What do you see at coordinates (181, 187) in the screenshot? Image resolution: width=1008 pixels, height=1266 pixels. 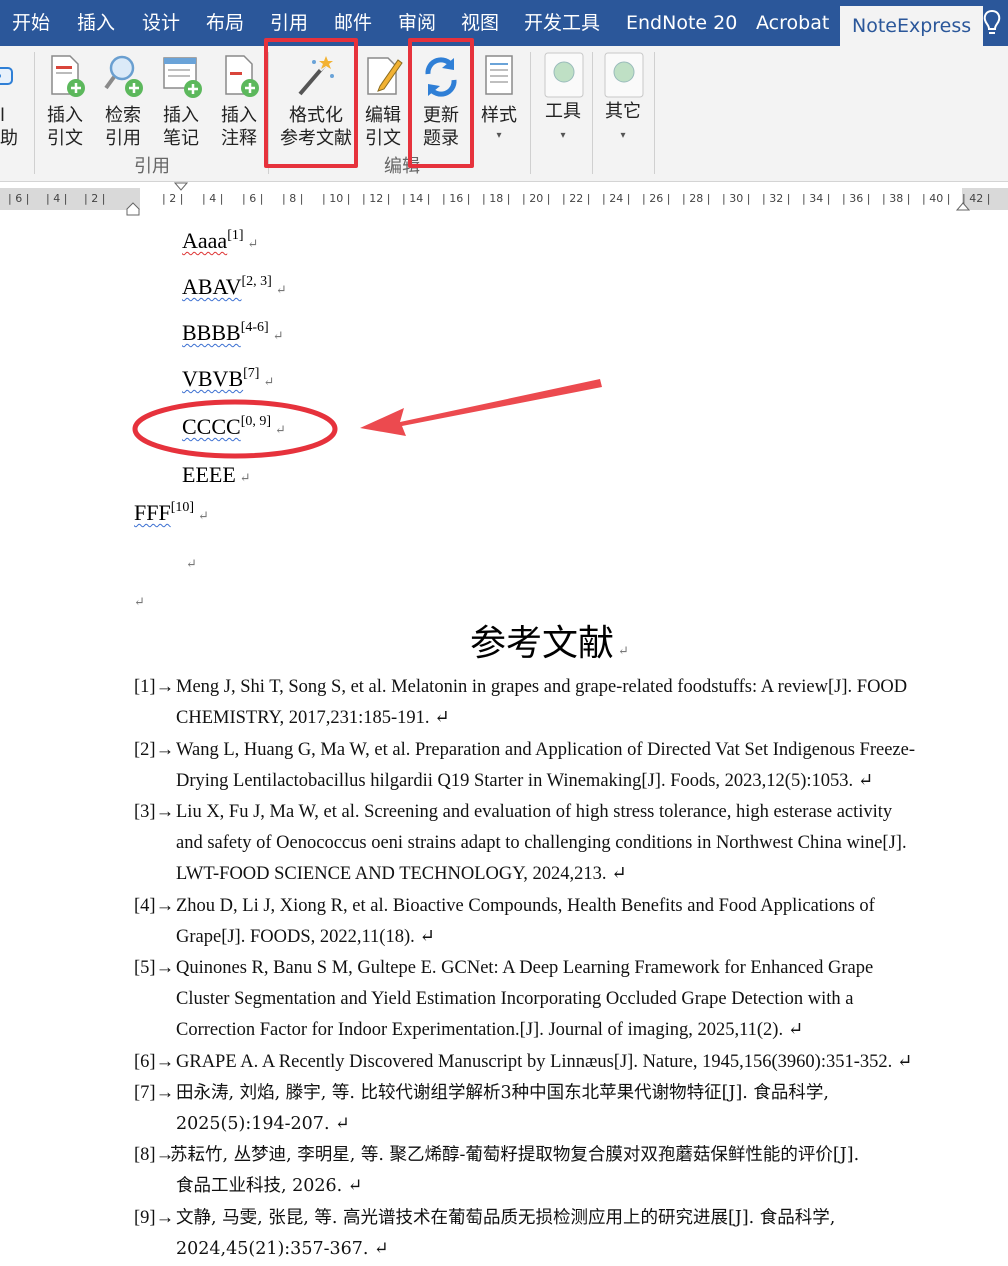 I see `first-line-indent-marker` at bounding box center [181, 187].